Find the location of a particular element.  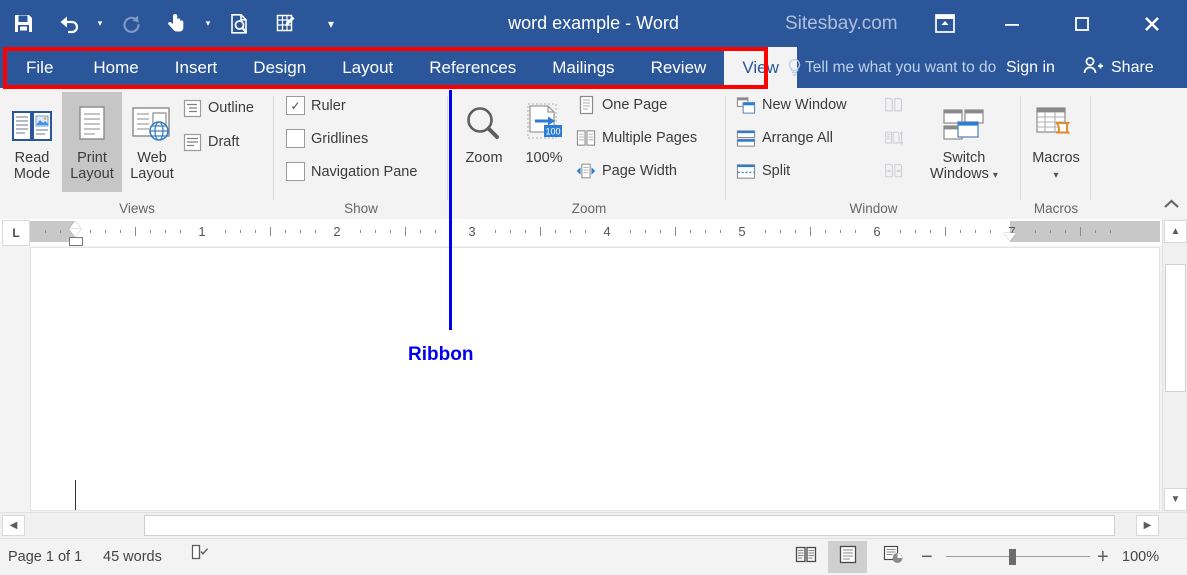

checkbox-ruler: ✓ is located at coordinates (295, 105).